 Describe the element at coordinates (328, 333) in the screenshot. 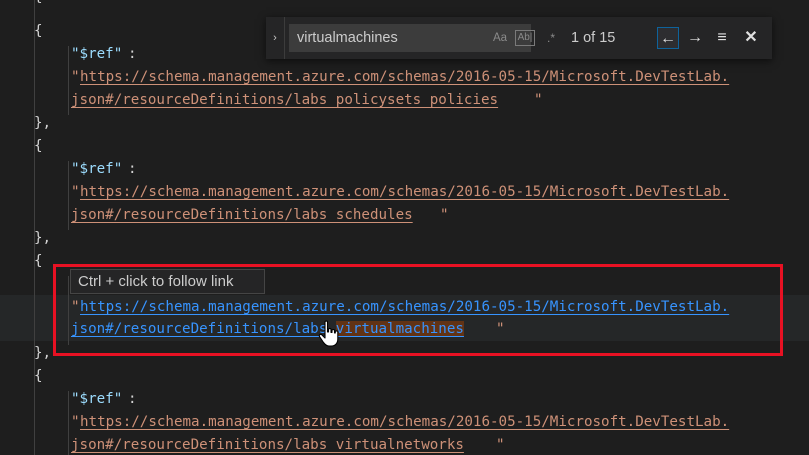

I see `hand-pointer-icon` at that location.